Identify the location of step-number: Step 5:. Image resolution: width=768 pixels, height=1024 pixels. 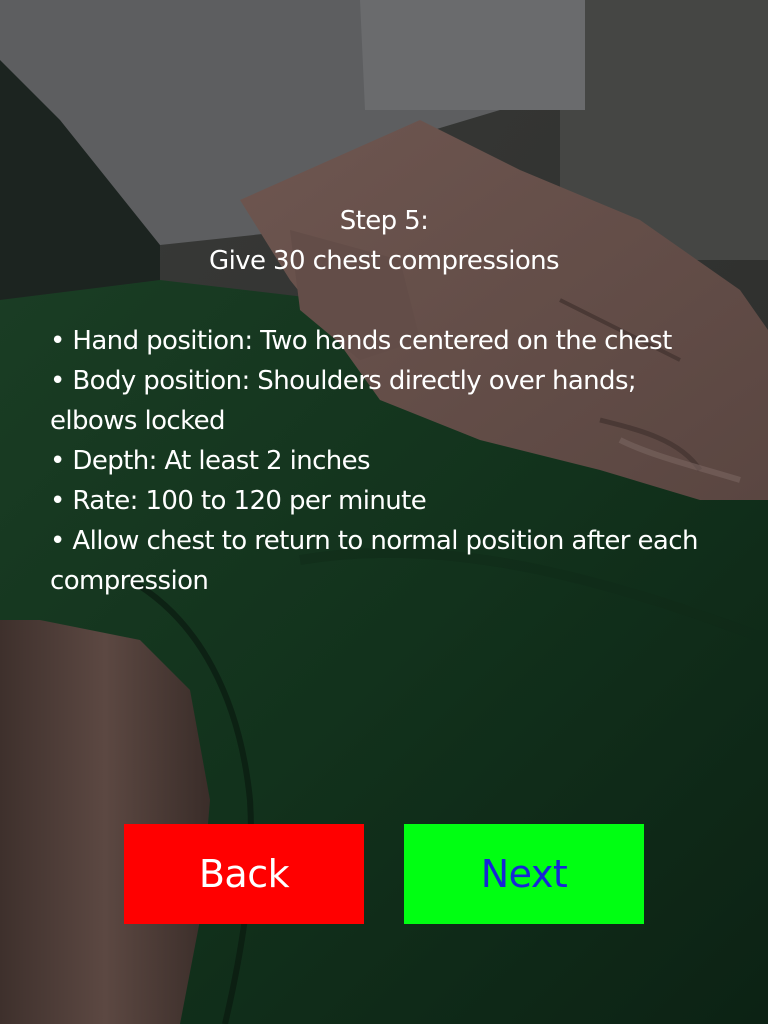
(384, 221).